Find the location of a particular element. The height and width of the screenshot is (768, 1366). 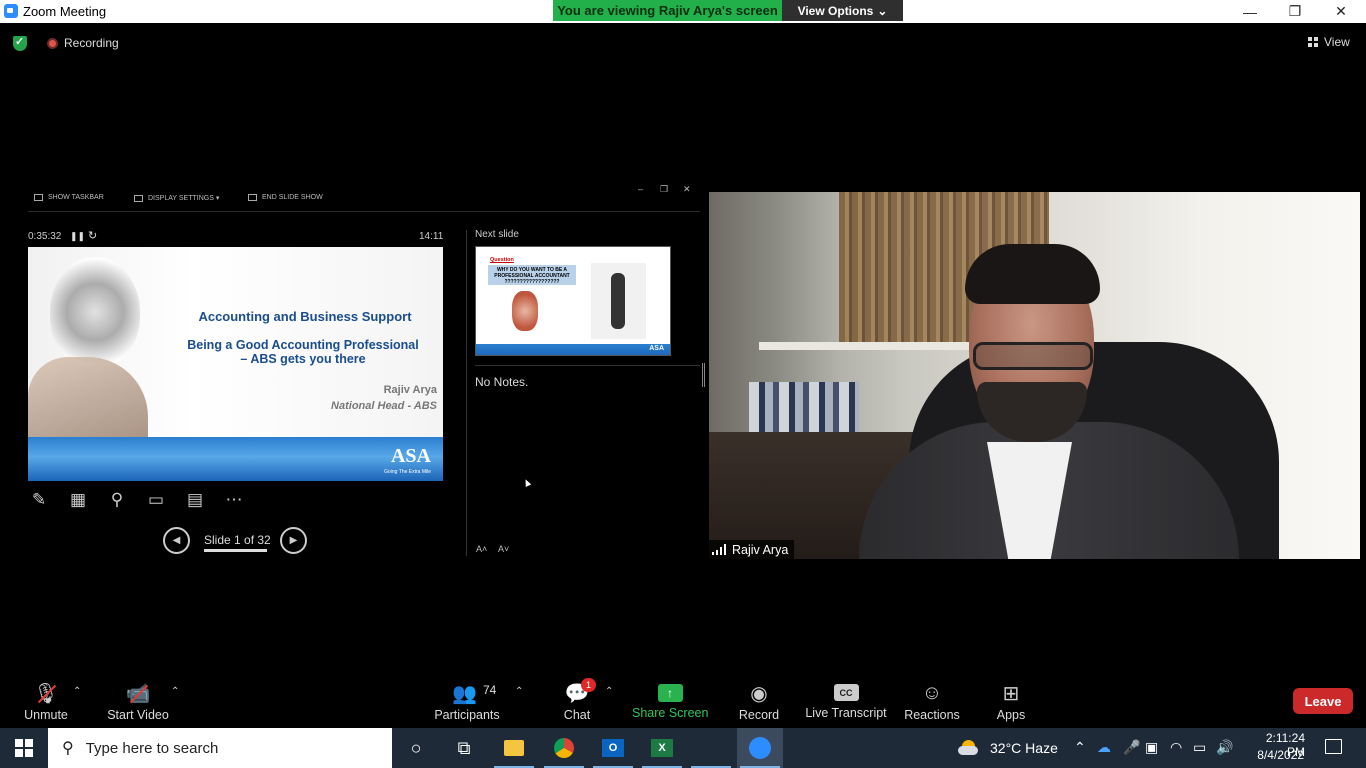

participants-caret-icon: ⌃ is located at coordinates (519, 691).